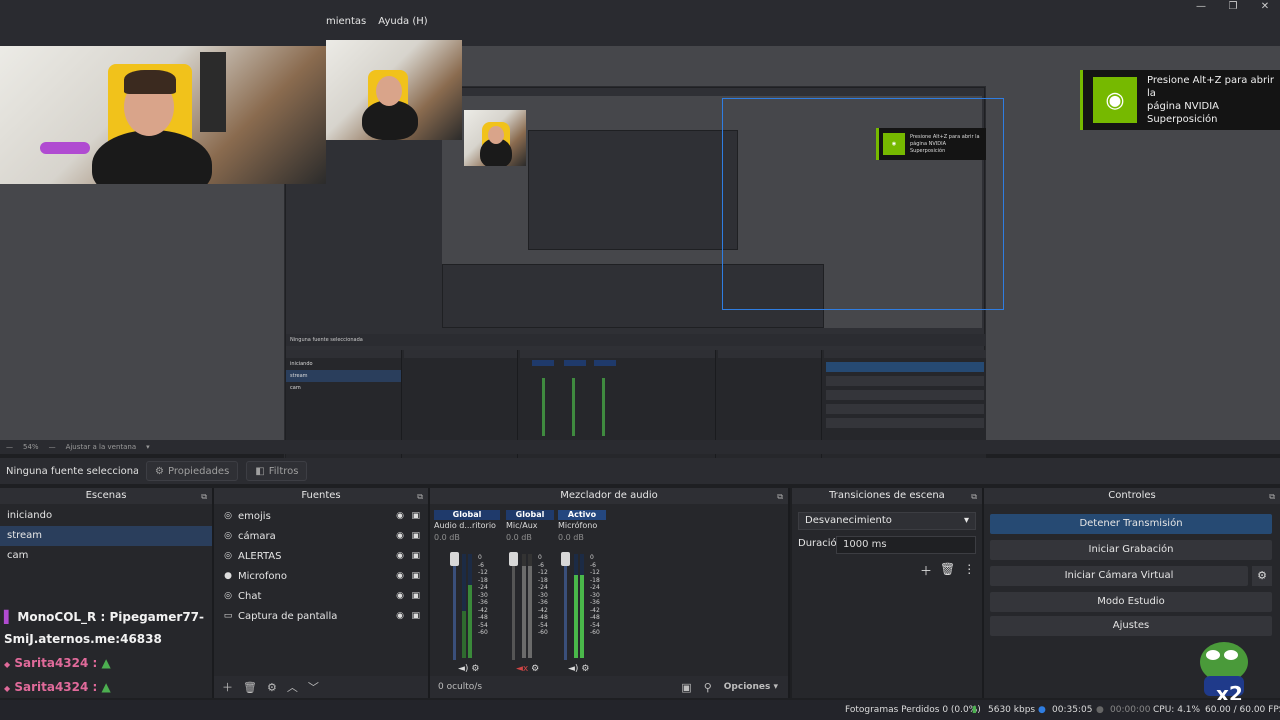  I want to click on duration-input: 1000 ms, so click(906, 545).